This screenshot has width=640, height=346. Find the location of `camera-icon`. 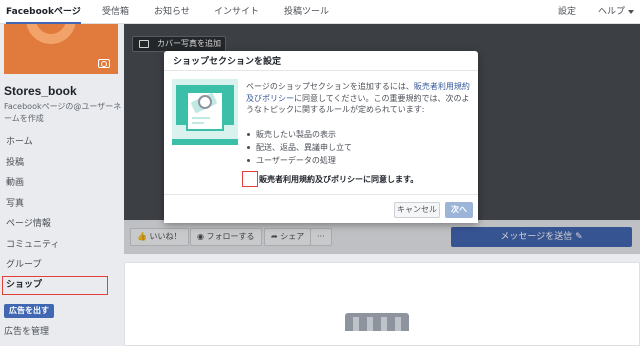

camera-icon is located at coordinates (104, 63).